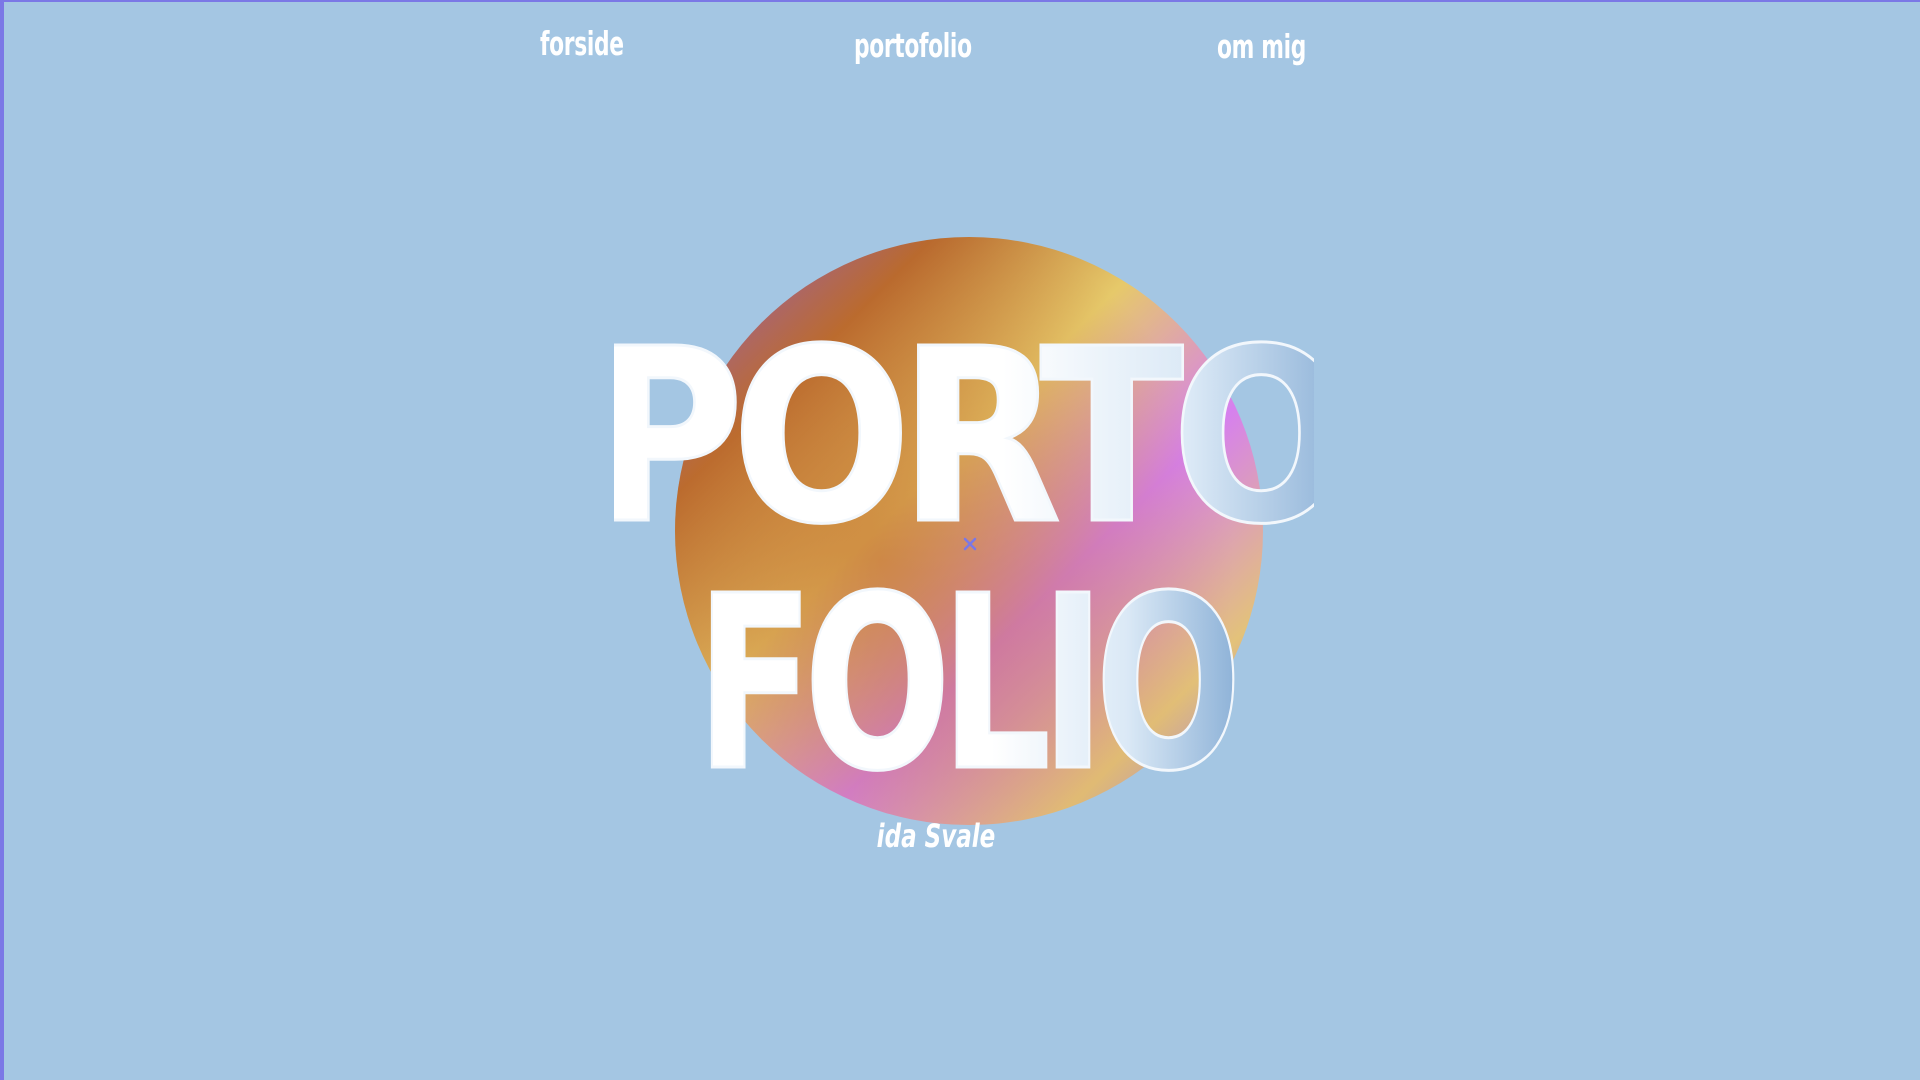 Image resolution: width=1920 pixels, height=1080 pixels. I want to click on nav-link-forside: forside, so click(582, 43).